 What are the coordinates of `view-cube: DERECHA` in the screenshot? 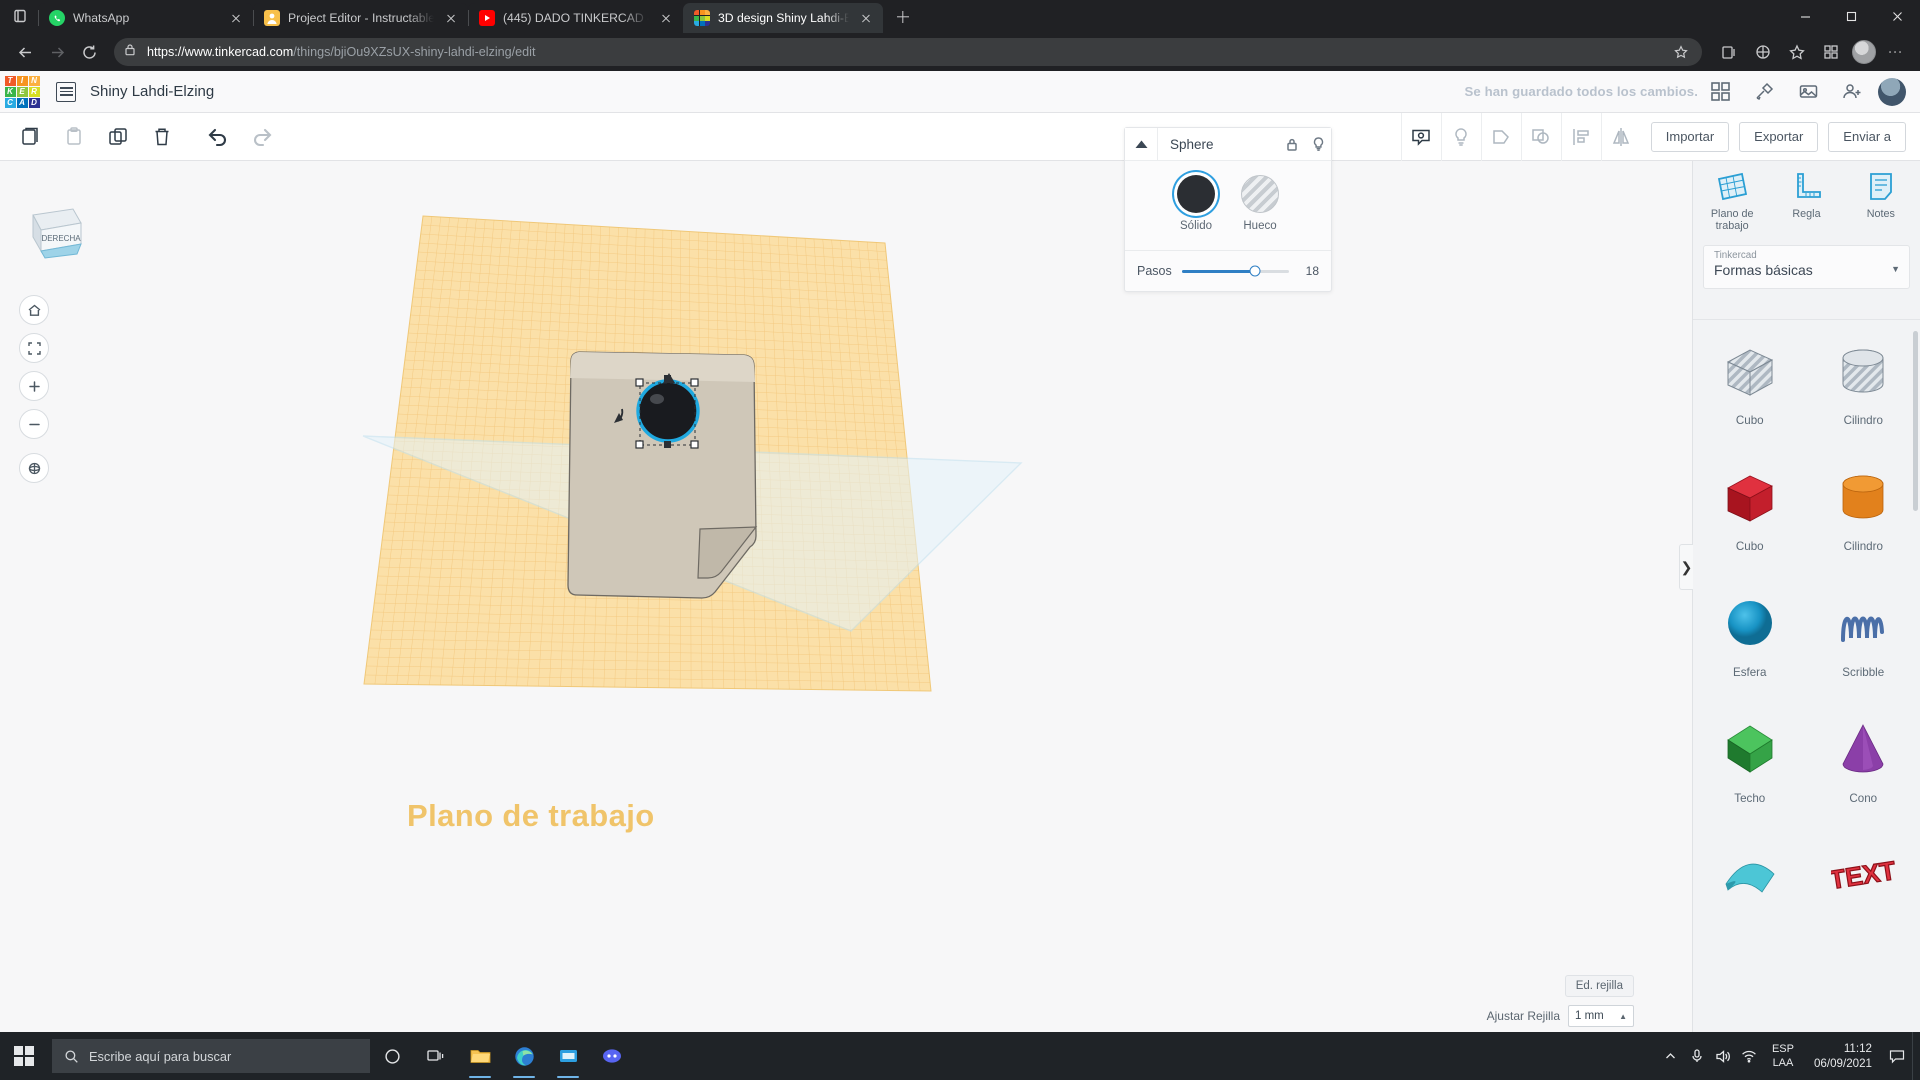 It's located at (56, 234).